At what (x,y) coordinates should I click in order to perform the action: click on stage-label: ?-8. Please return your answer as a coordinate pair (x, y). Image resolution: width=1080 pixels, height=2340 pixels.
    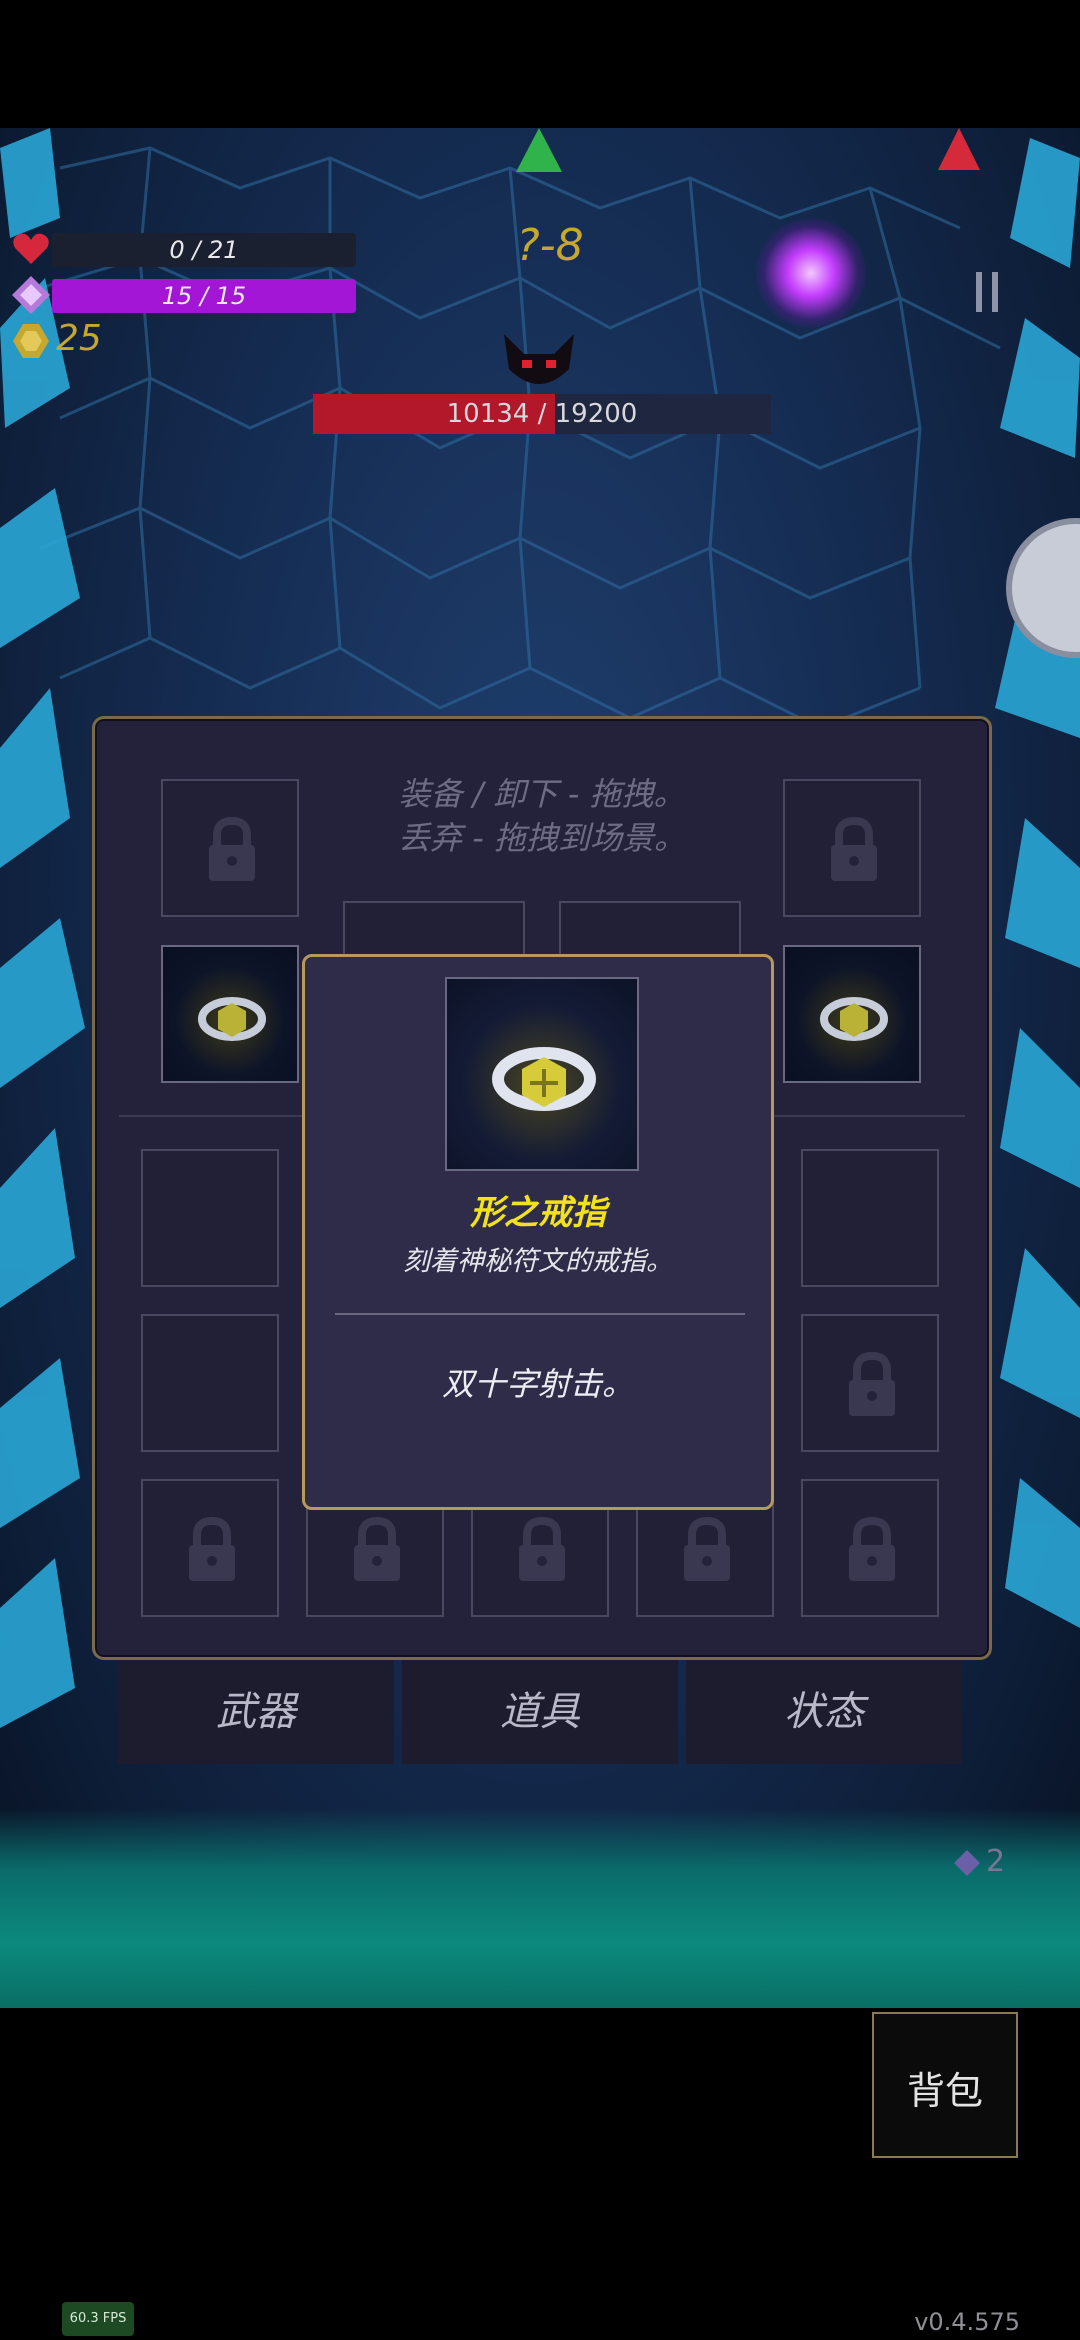
    Looking at the image, I should click on (550, 245).